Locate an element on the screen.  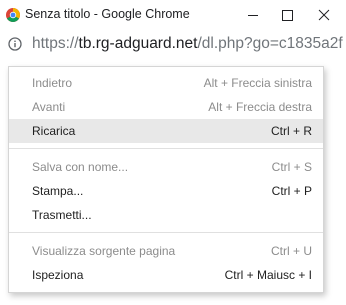
menu-item-shortcut: Ctrl + P is located at coordinates (291, 191).